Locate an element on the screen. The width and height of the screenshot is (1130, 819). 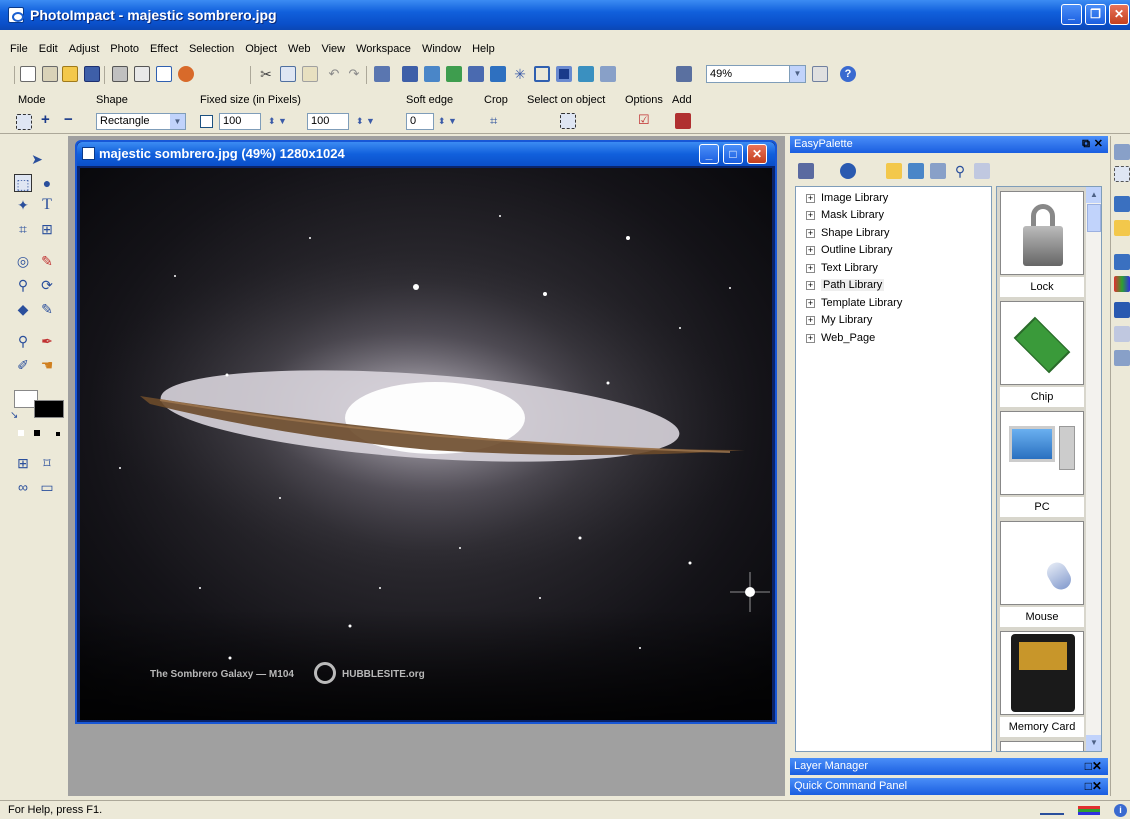
fixed-size-checkbox is located at coordinates (206, 121).